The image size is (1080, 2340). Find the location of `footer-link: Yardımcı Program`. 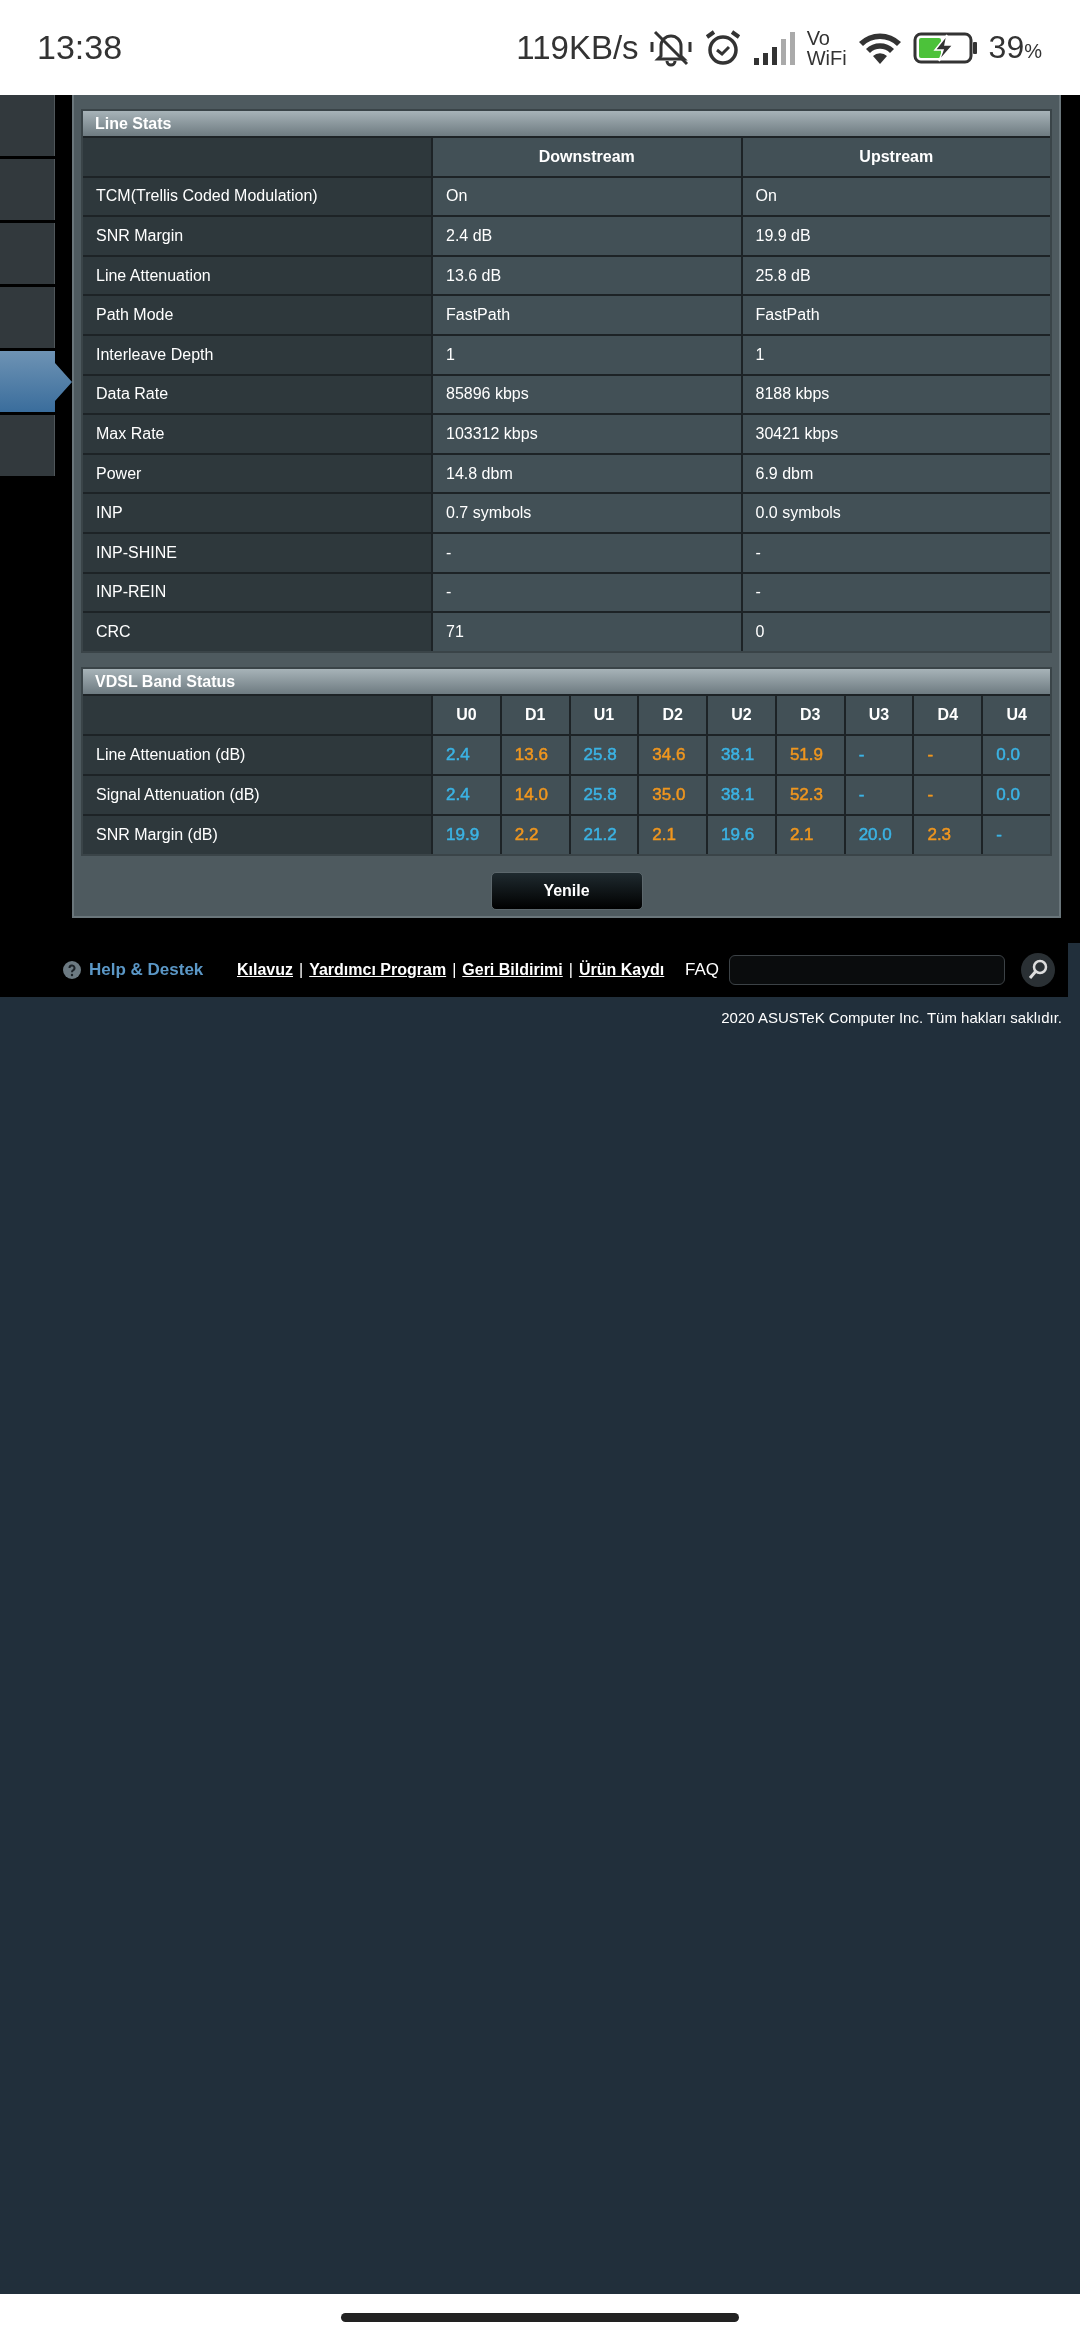

footer-link: Yardımcı Program is located at coordinates (378, 970).